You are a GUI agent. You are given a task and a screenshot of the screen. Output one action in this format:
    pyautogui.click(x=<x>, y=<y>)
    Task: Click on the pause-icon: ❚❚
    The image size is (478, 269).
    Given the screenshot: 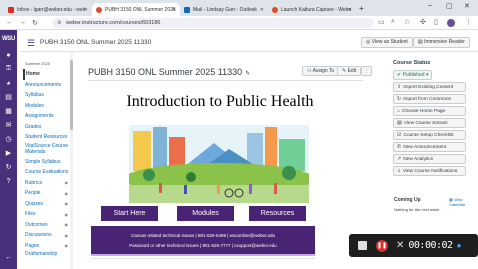 What is the action you would take?
    pyautogui.click(x=382, y=245)
    